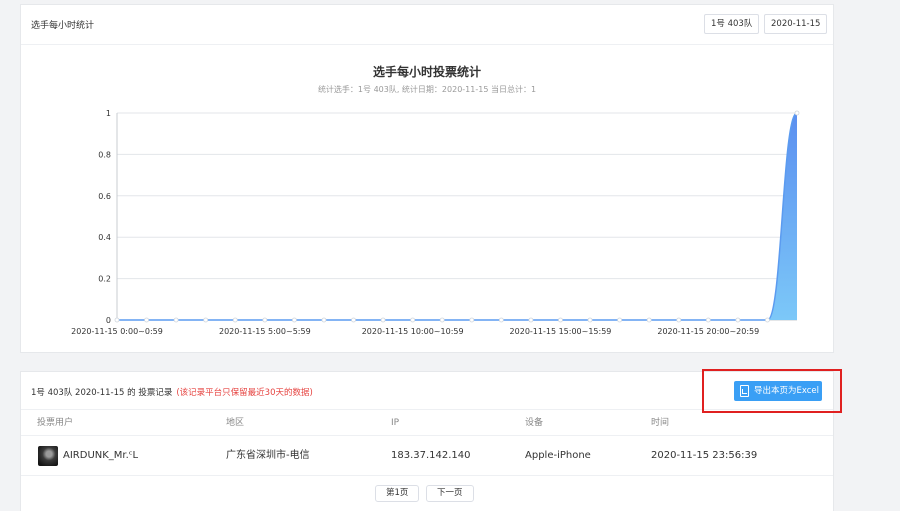 The height and width of the screenshot is (511, 900). Describe the element at coordinates (48, 456) in the screenshot. I see `avatar` at that location.